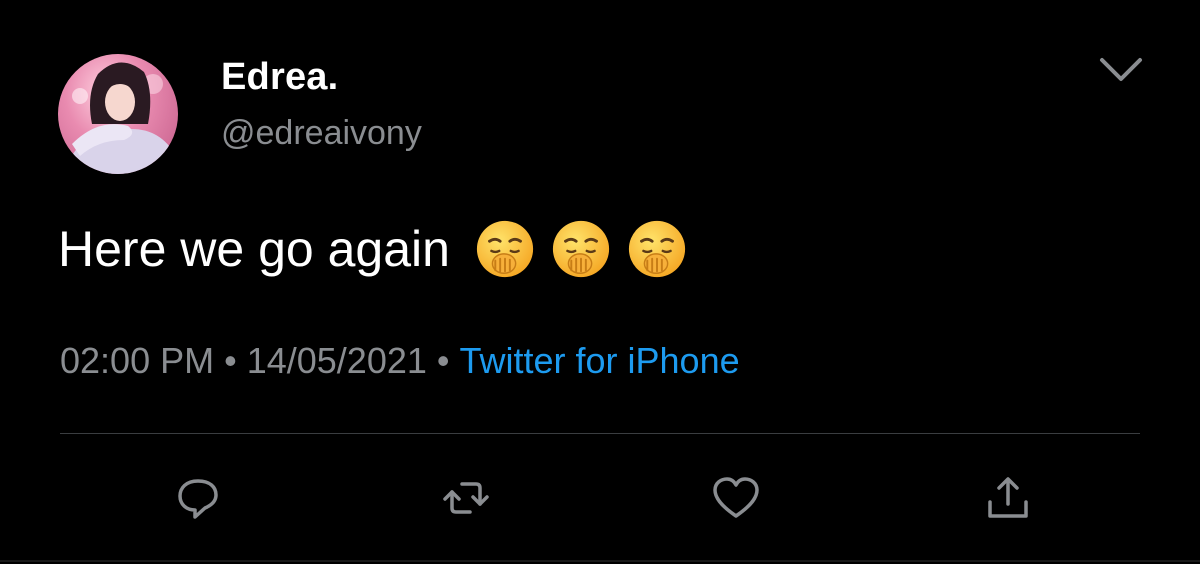 Image resolution: width=1200 pixels, height=564 pixels. Describe the element at coordinates (336, 360) in the screenshot. I see `tweet-date: 14/05/2021` at that location.